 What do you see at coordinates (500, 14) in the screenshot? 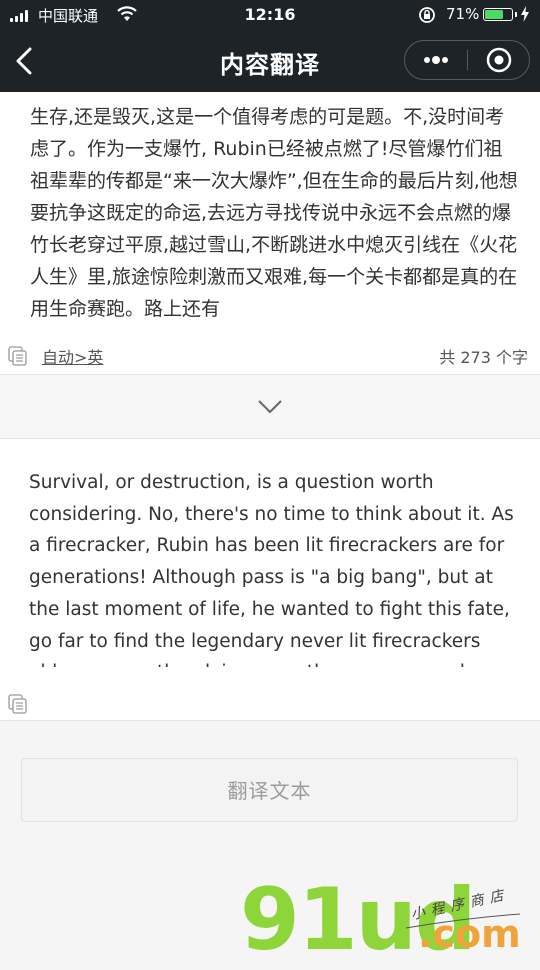
I see `battery-icon` at bounding box center [500, 14].